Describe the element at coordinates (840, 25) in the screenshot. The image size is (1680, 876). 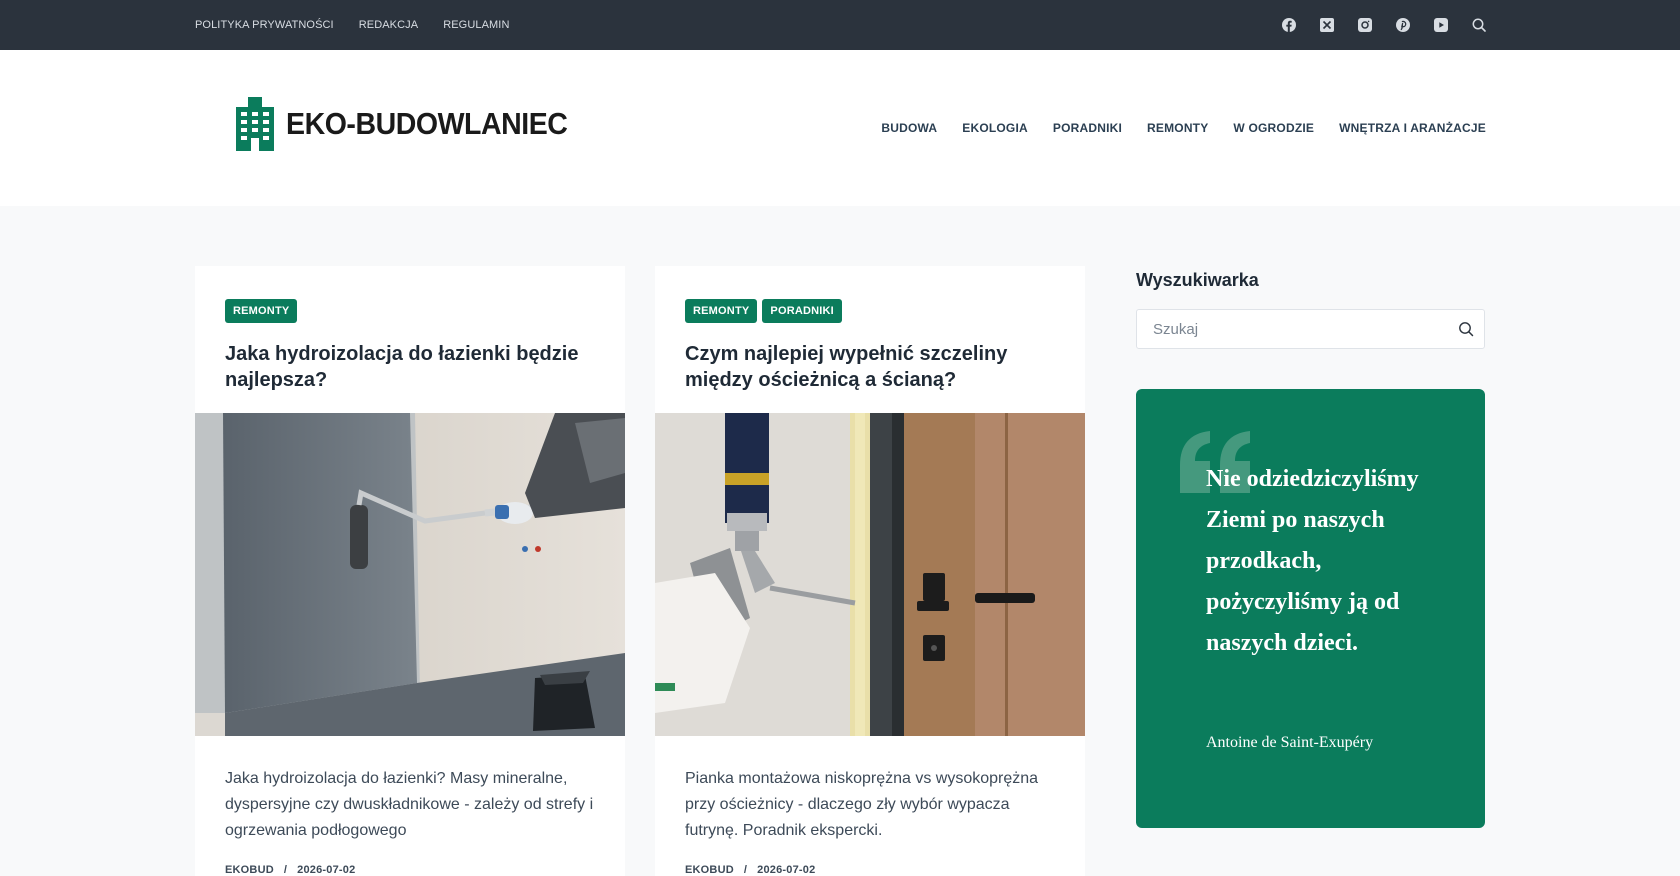
I see `top-bar: POLITYKA PRYWATNOŚCI REDAKCJA REGULAMIN` at that location.